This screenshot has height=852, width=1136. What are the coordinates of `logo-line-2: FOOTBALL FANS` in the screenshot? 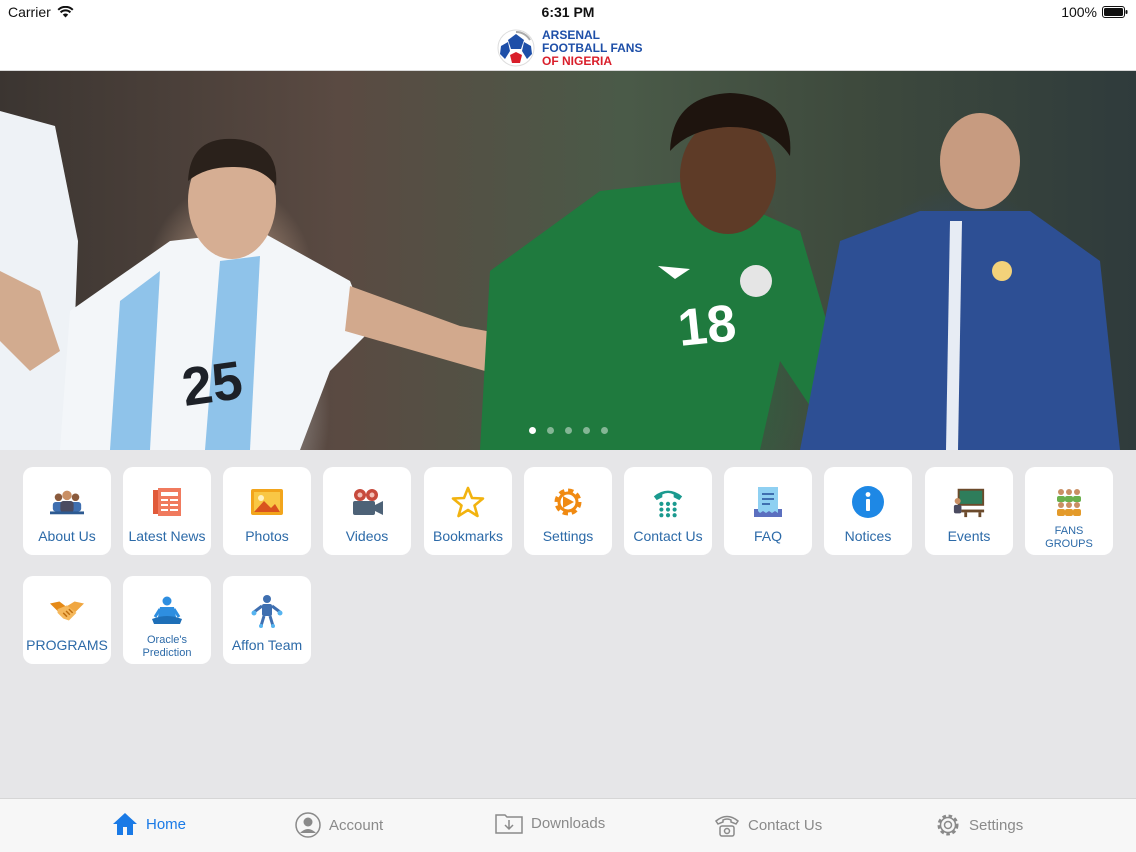 It's located at (592, 47).